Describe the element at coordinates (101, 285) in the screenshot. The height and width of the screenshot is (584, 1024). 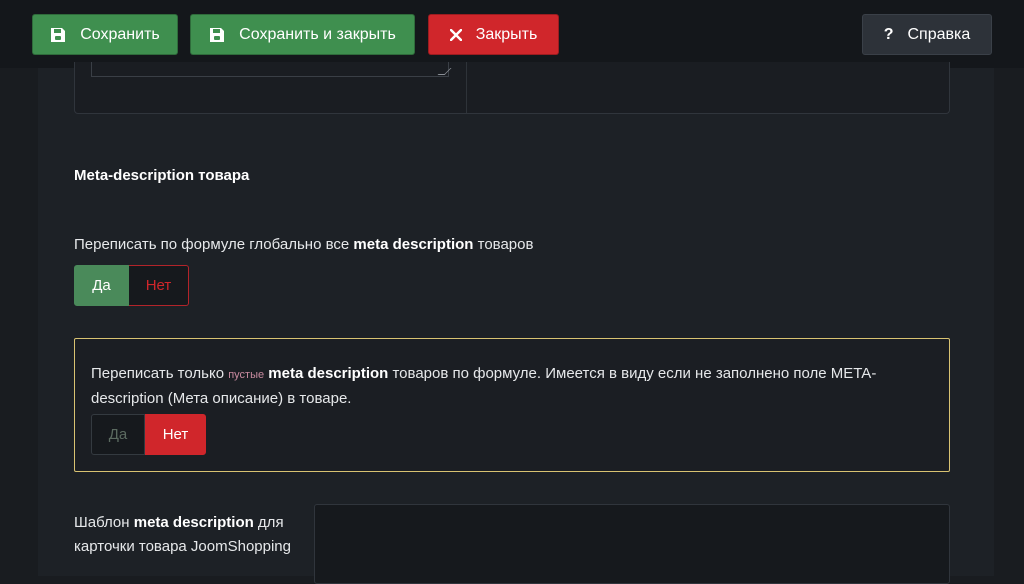
I see `global-rewrite-yes: Да` at that location.